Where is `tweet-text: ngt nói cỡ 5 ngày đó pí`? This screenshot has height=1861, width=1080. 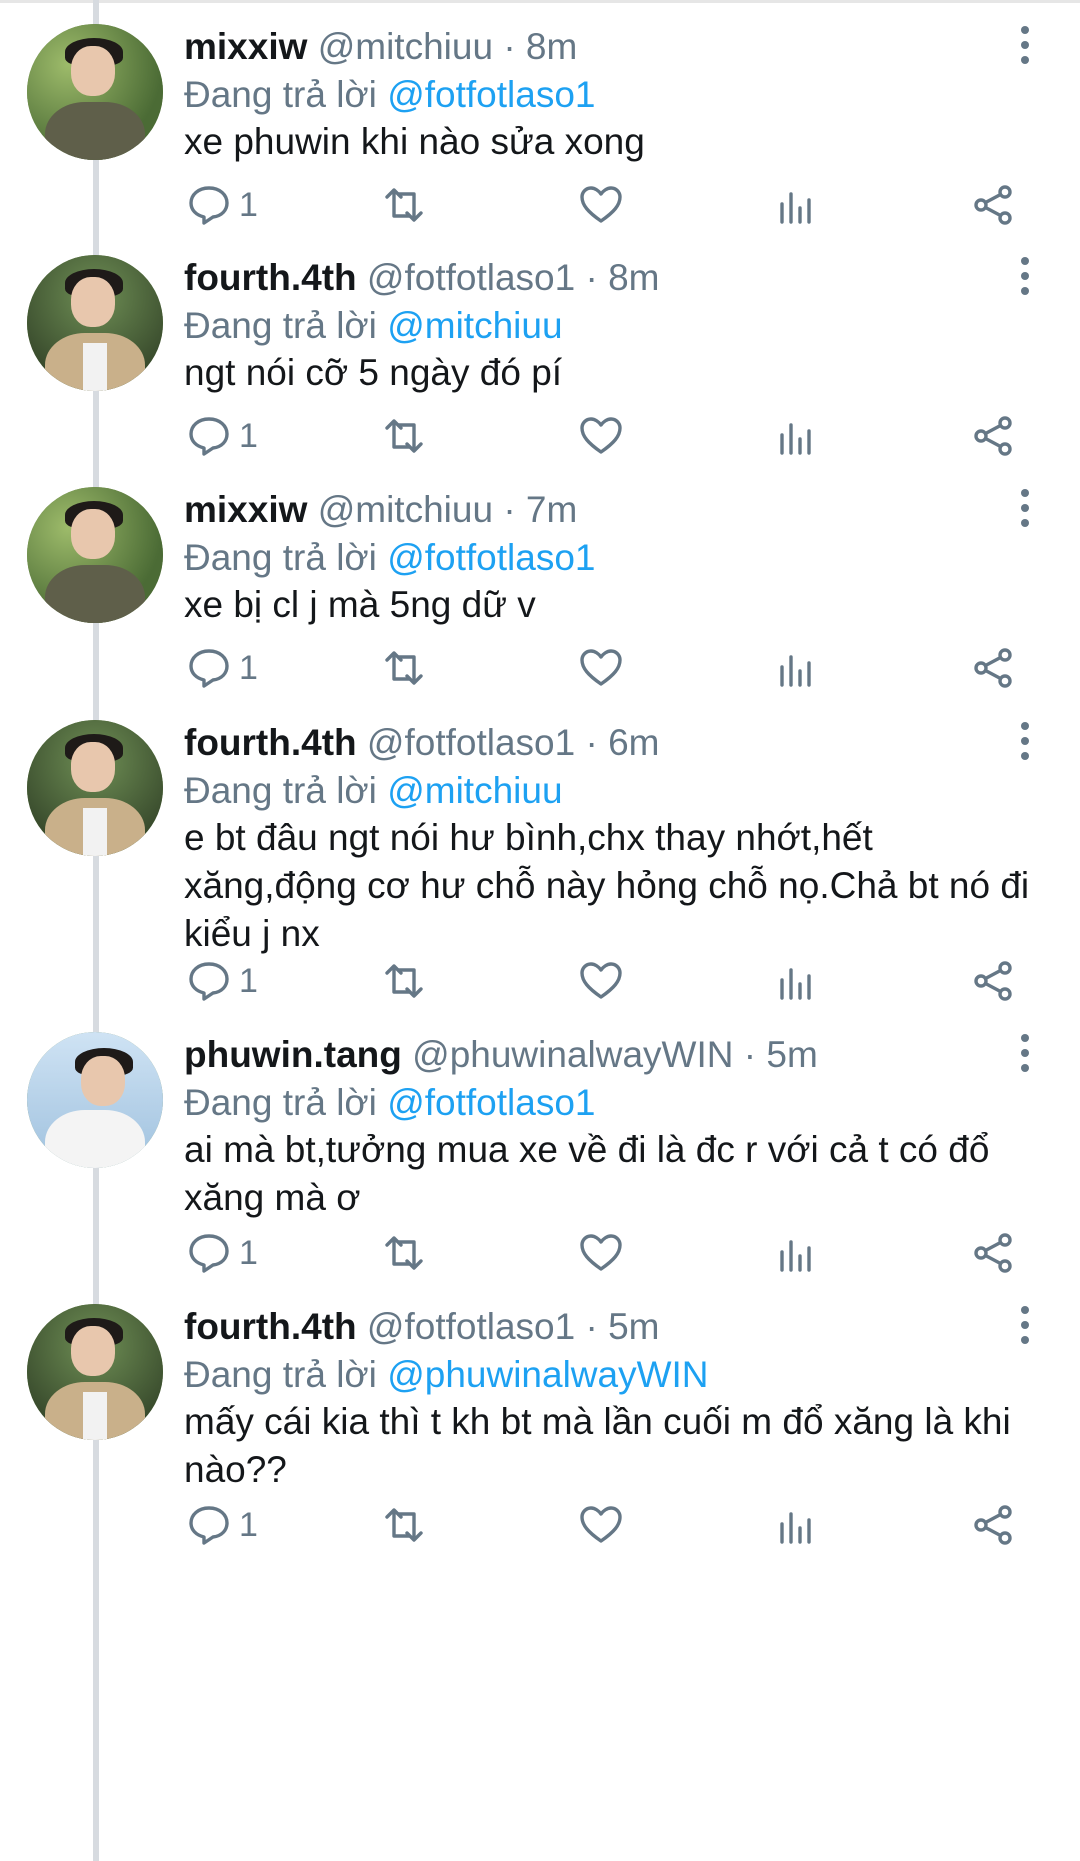 tweet-text: ngt nói cỡ 5 ngày đó pí is located at coordinates (373, 372).